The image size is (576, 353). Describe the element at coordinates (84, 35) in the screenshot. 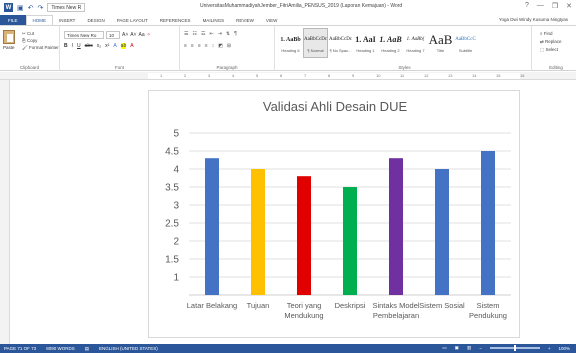

I see `font-name-select: Times New Ro` at that location.